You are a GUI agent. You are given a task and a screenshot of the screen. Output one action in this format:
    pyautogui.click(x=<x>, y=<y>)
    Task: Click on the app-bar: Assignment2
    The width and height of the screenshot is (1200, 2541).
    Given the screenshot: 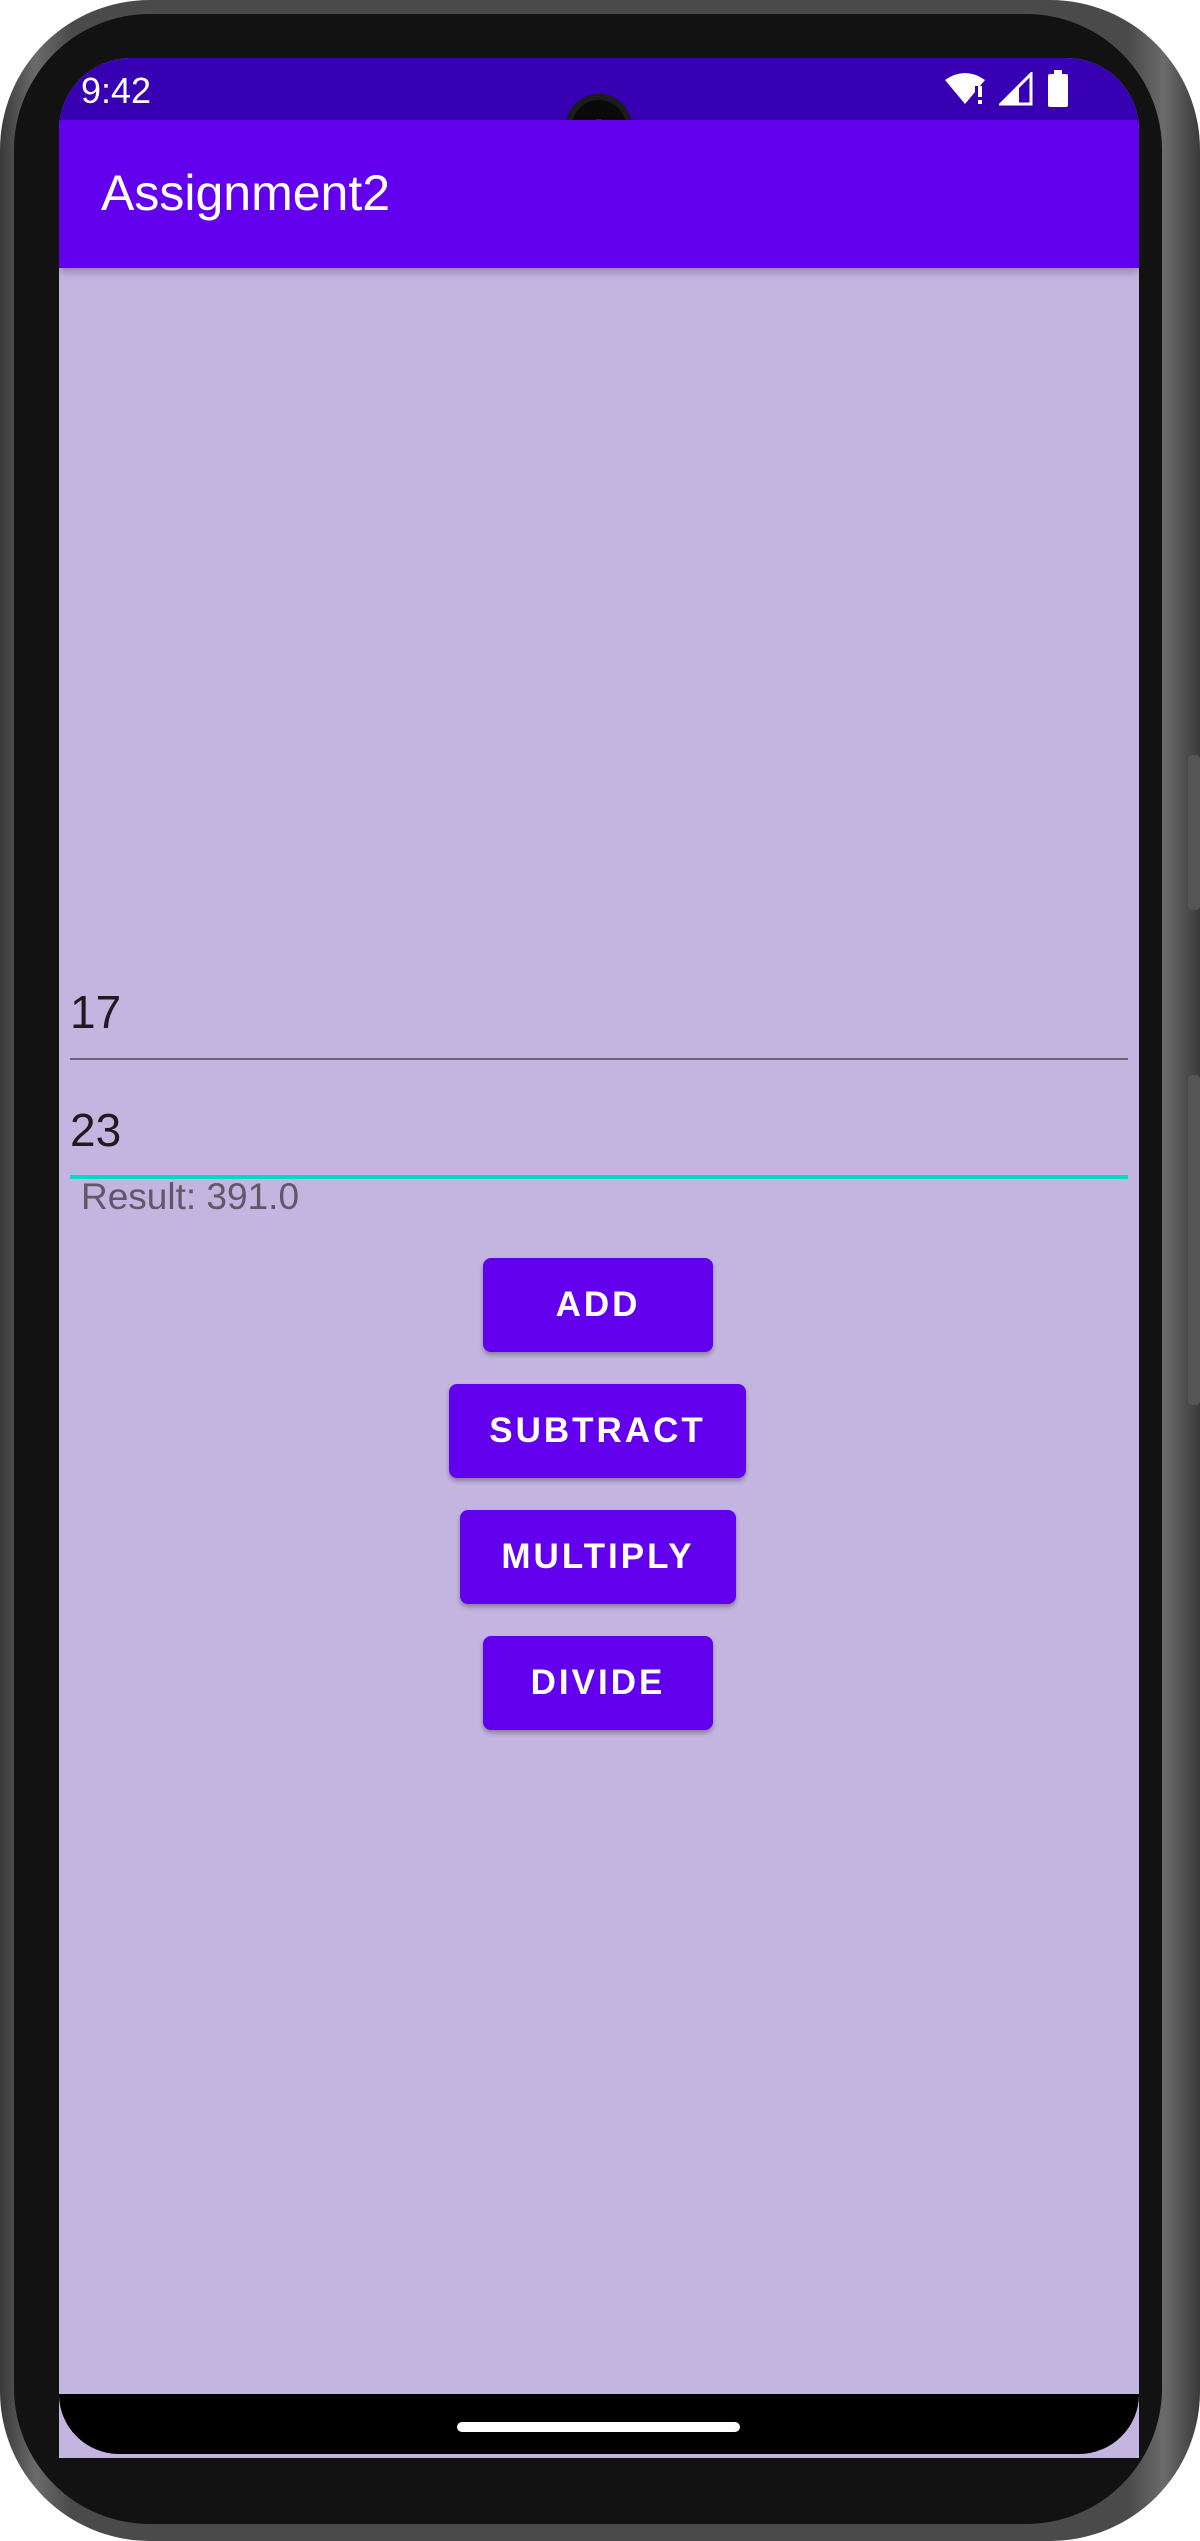 What is the action you would take?
    pyautogui.click(x=599, y=194)
    